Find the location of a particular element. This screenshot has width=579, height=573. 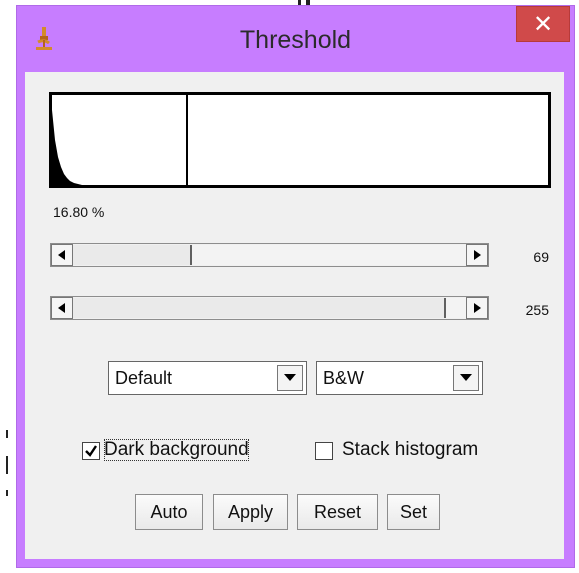

stack-histogram-label: Stack histogram is located at coordinates (410, 450).